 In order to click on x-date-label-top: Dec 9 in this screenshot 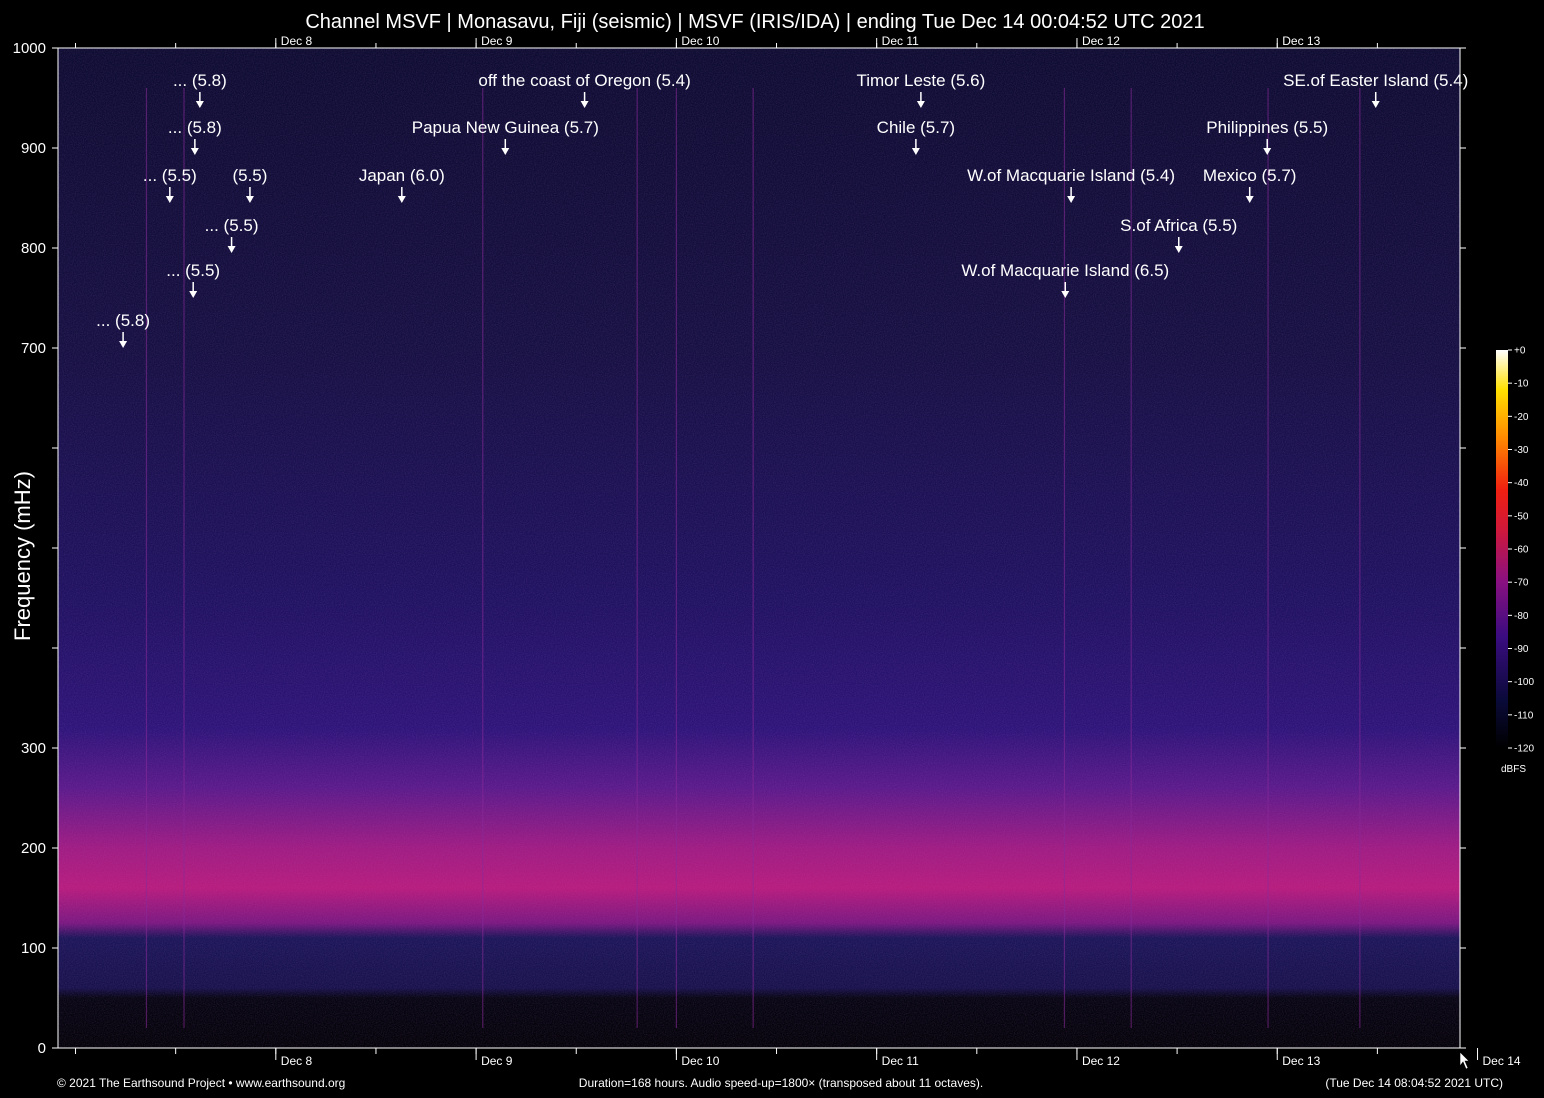, I will do `click(497, 41)`.